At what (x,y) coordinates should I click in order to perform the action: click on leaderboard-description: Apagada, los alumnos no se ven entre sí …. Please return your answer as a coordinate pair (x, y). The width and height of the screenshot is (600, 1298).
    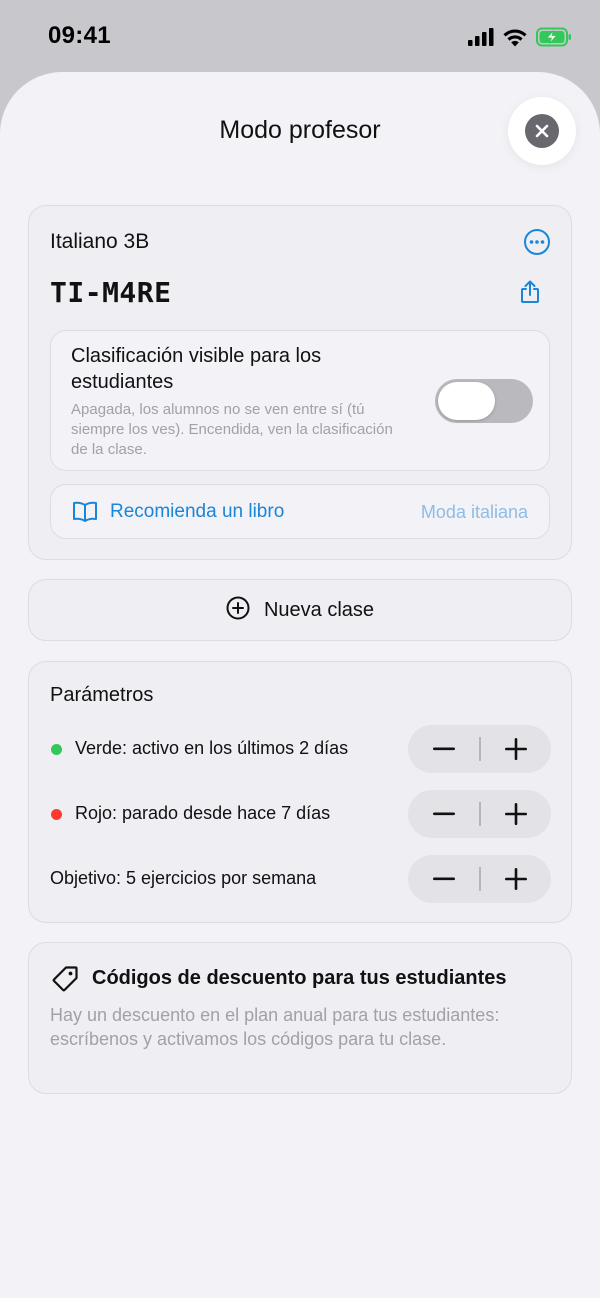
    Looking at the image, I should click on (232, 429).